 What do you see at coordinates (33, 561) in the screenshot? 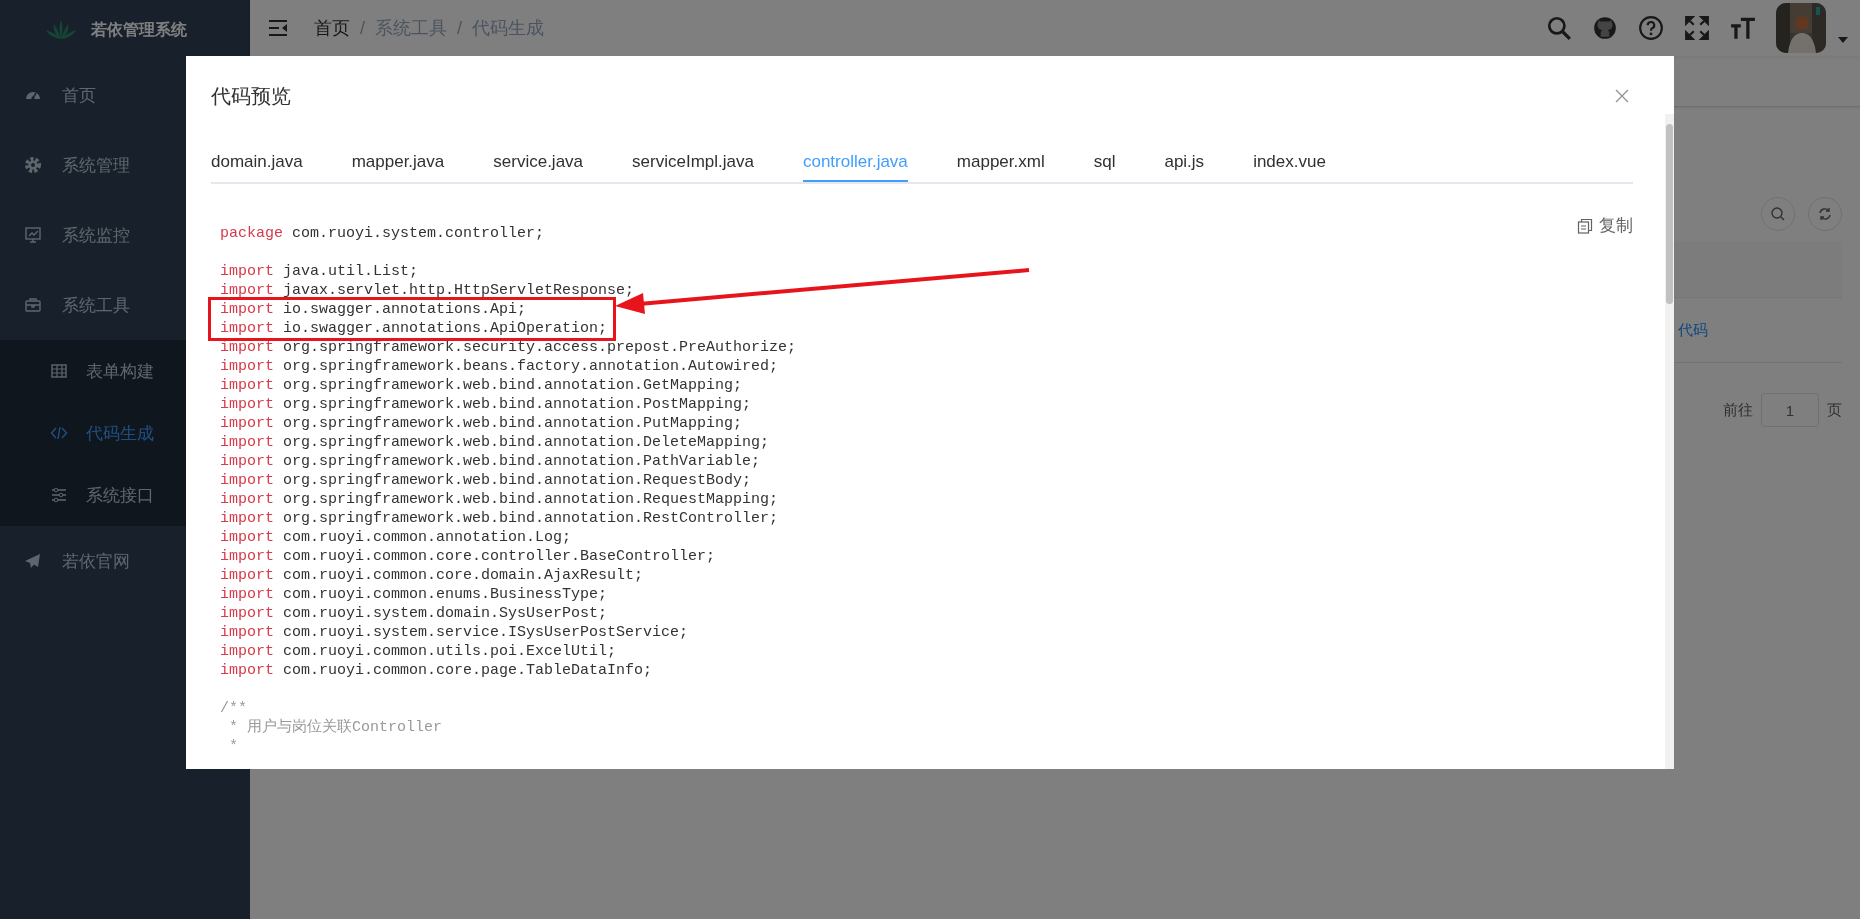
I see `paper-plane-icon` at bounding box center [33, 561].